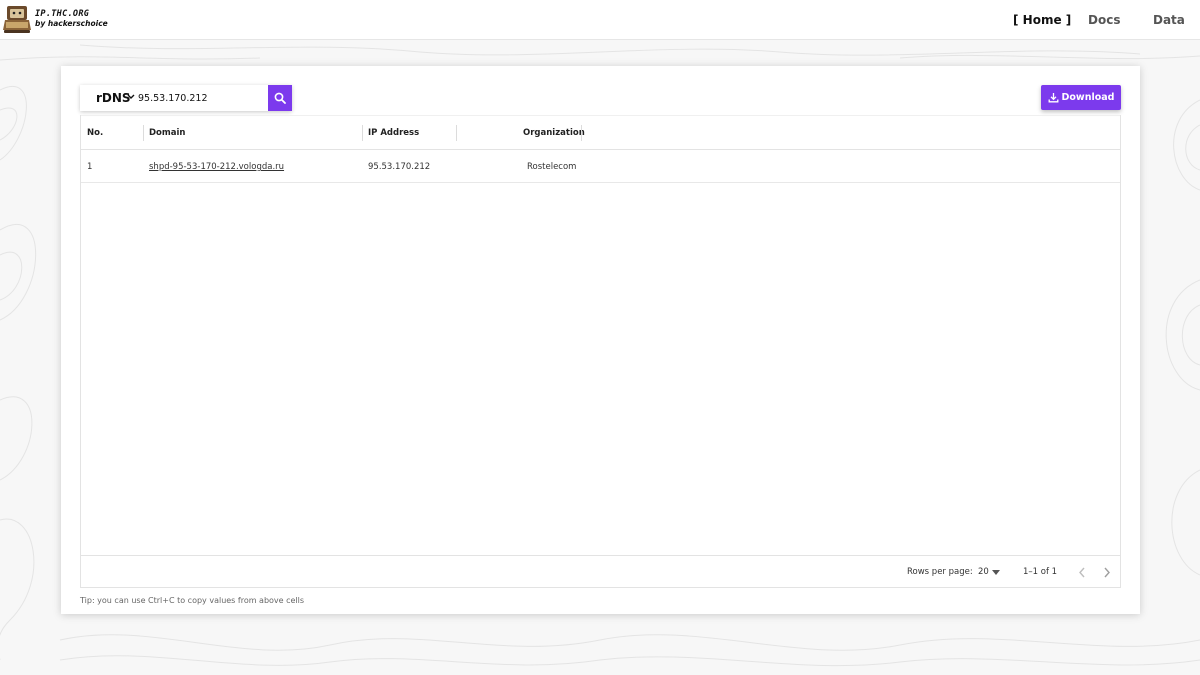 This screenshot has width=1200, height=675. What do you see at coordinates (1169, 20) in the screenshot?
I see `nav-data: Data` at bounding box center [1169, 20].